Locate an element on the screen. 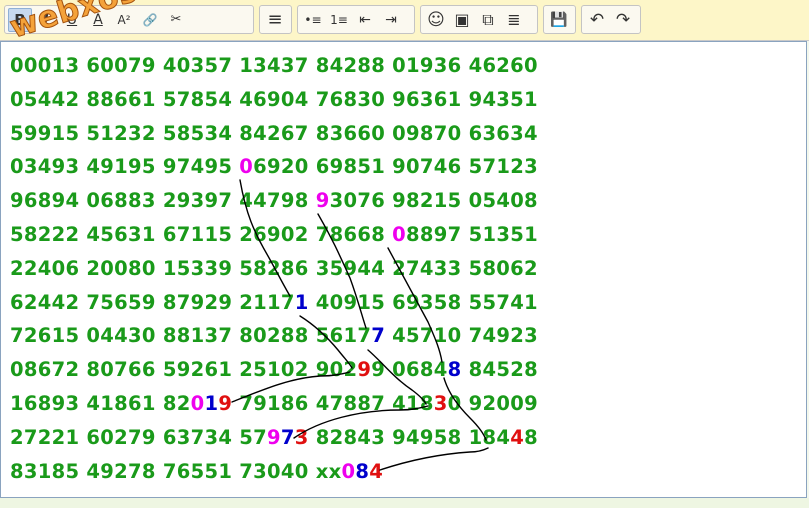 Image resolution: width=809 pixels, height=508 pixels. number-segment: 84528 is located at coordinates (499, 370).